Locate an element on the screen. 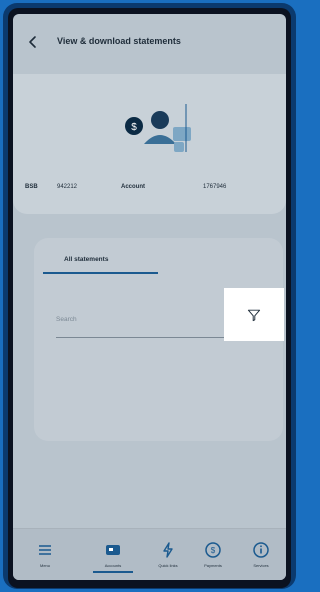 Image resolution: width=320 pixels, height=592 pixels. nav-label: Quick links is located at coordinates (168, 565).